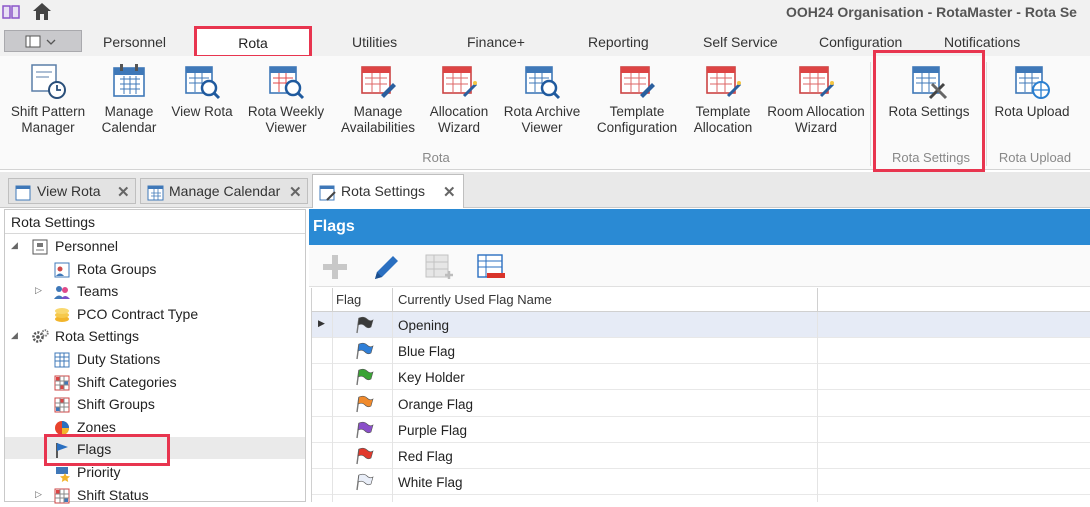  What do you see at coordinates (1035, 157) in the screenshot?
I see `ribbon-group-rota-upload: Rota Upload` at bounding box center [1035, 157].